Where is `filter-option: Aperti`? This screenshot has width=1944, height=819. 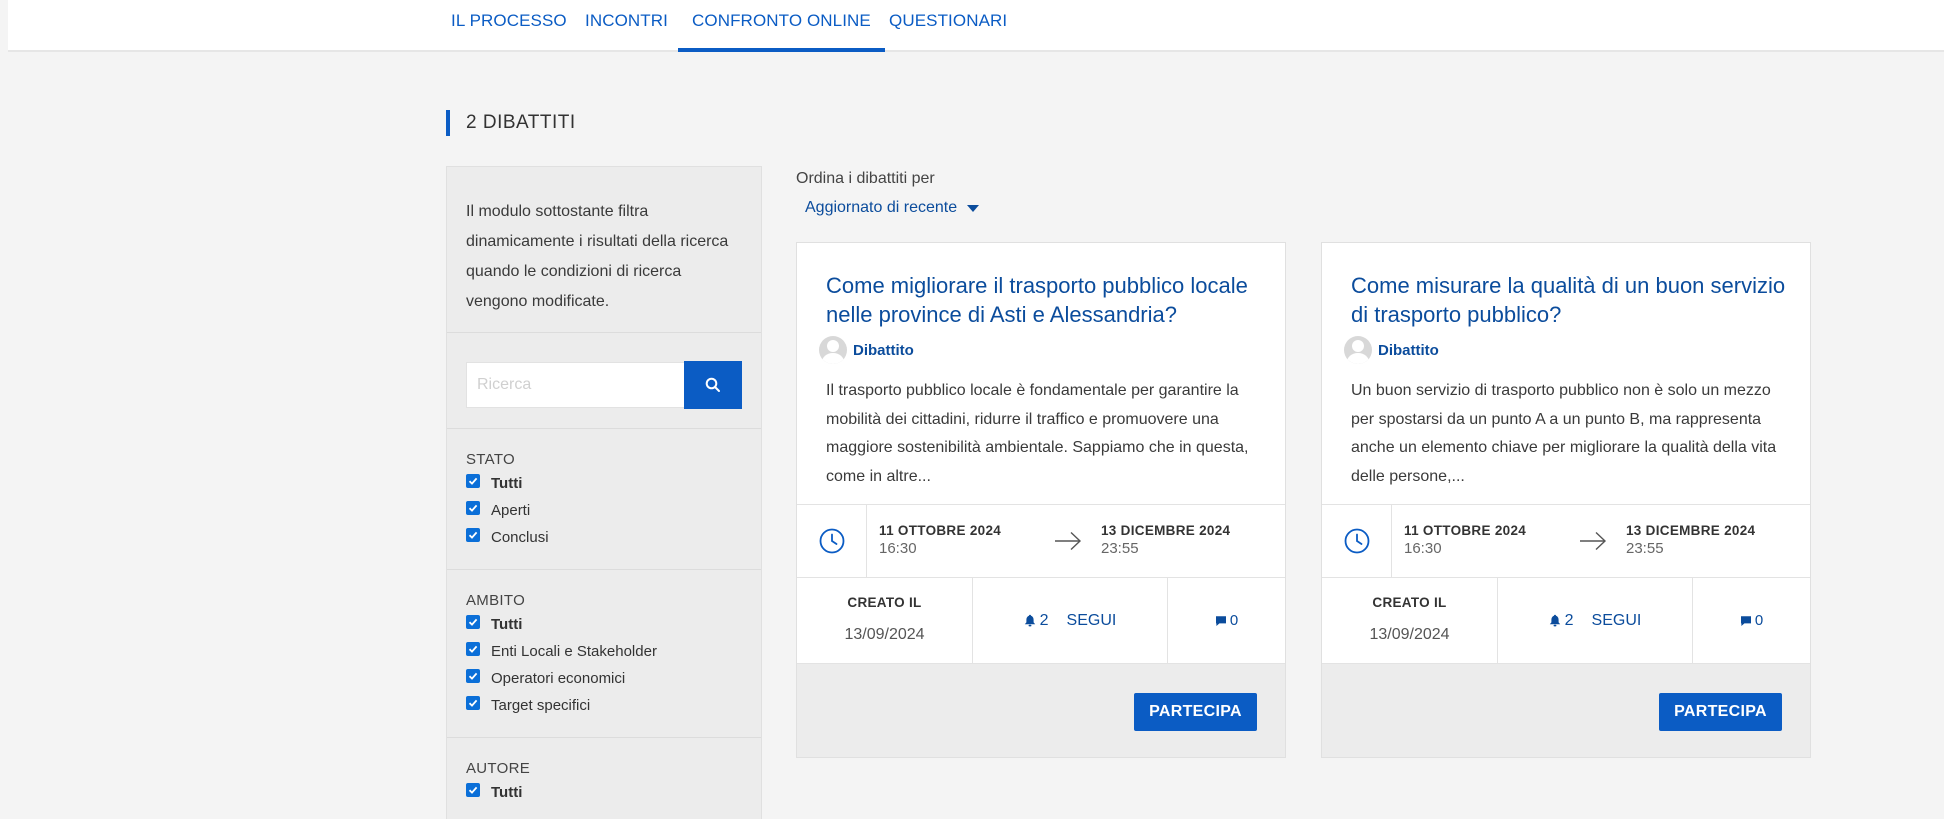 filter-option: Aperti is located at coordinates (604, 510).